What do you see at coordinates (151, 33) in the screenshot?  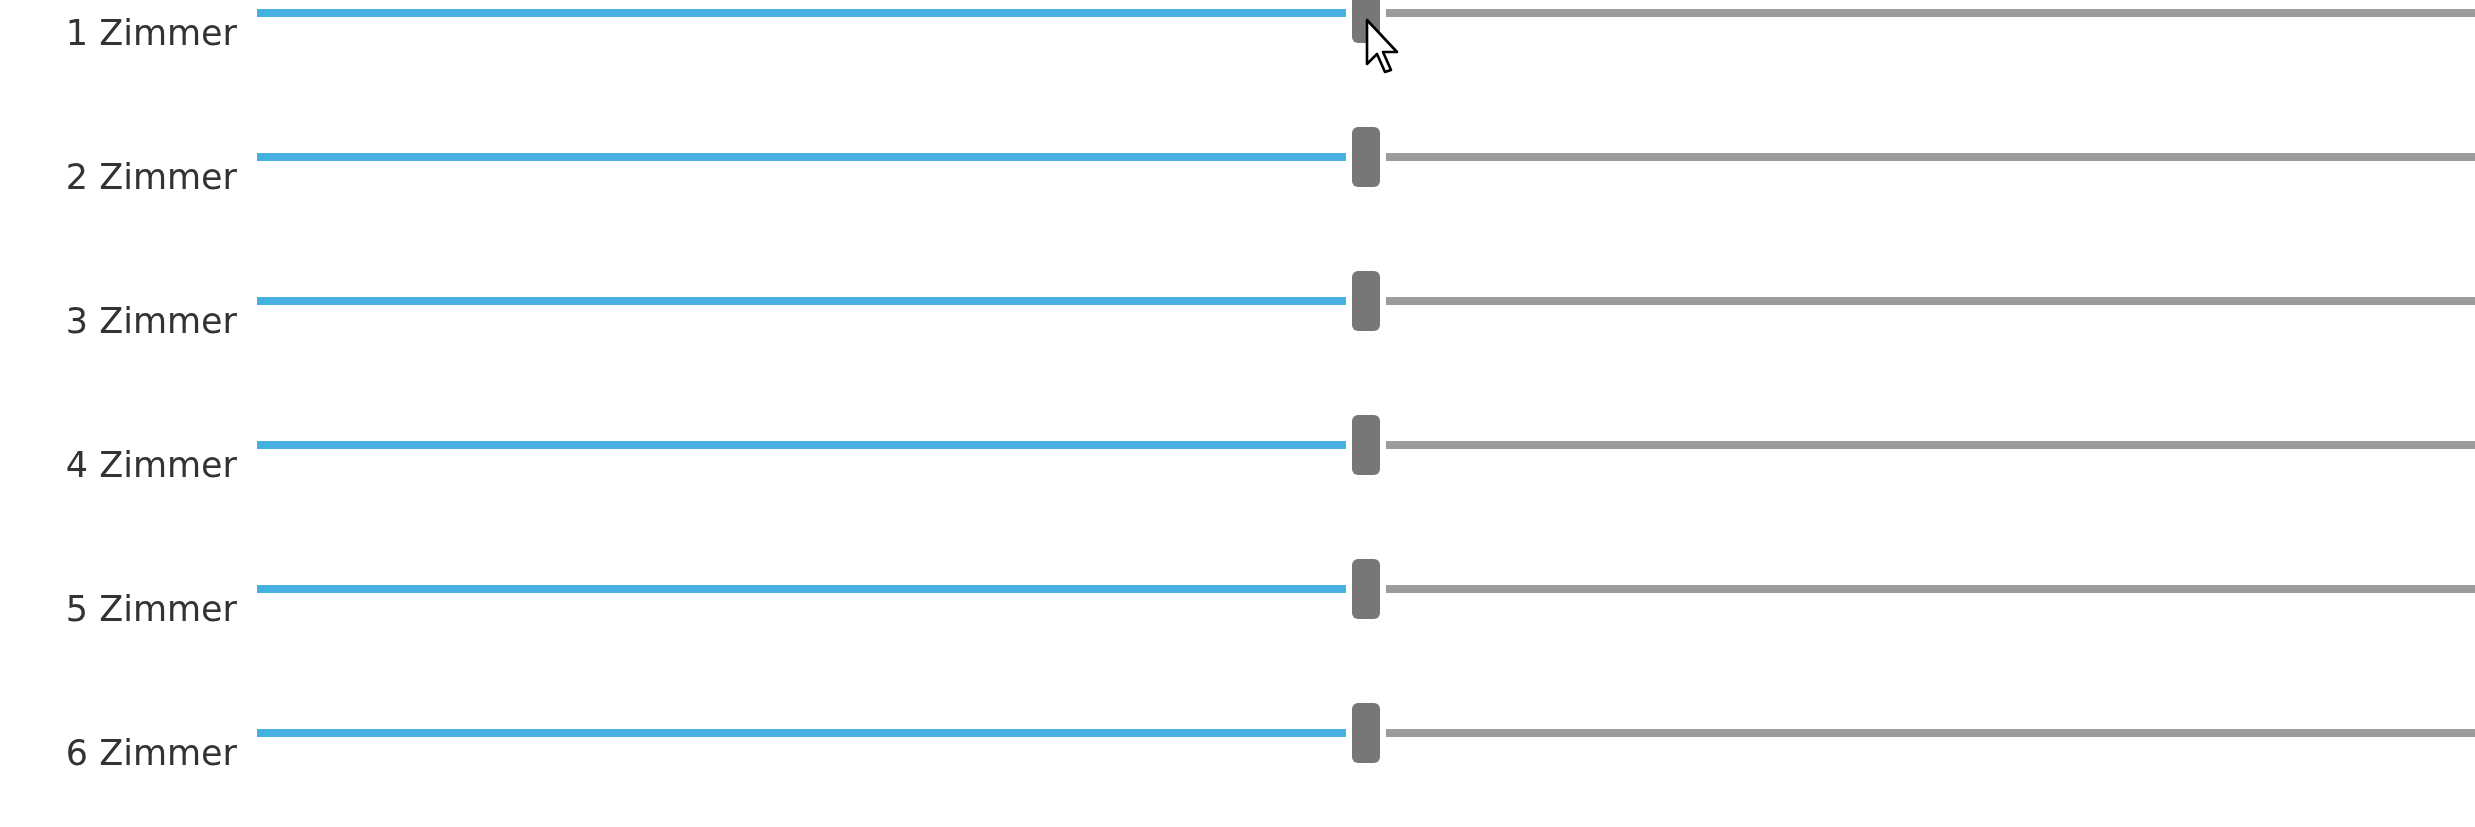 I see `slider-label: 1 Zimmer` at bounding box center [151, 33].